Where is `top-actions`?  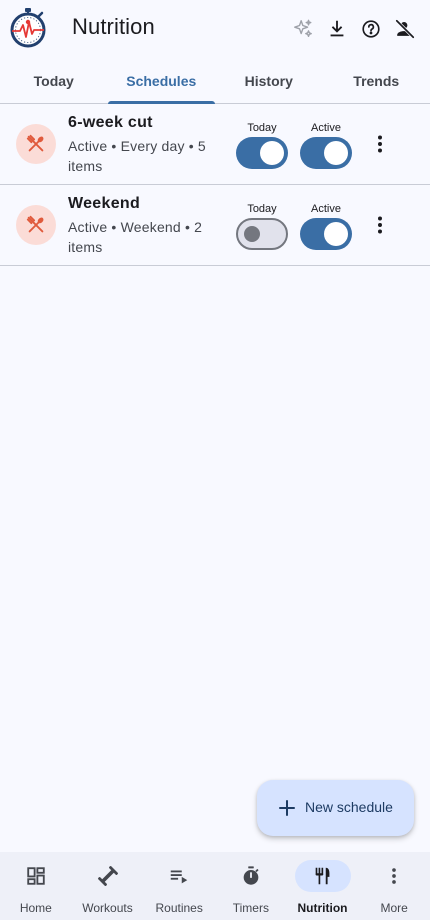
top-actions is located at coordinates (354, 29).